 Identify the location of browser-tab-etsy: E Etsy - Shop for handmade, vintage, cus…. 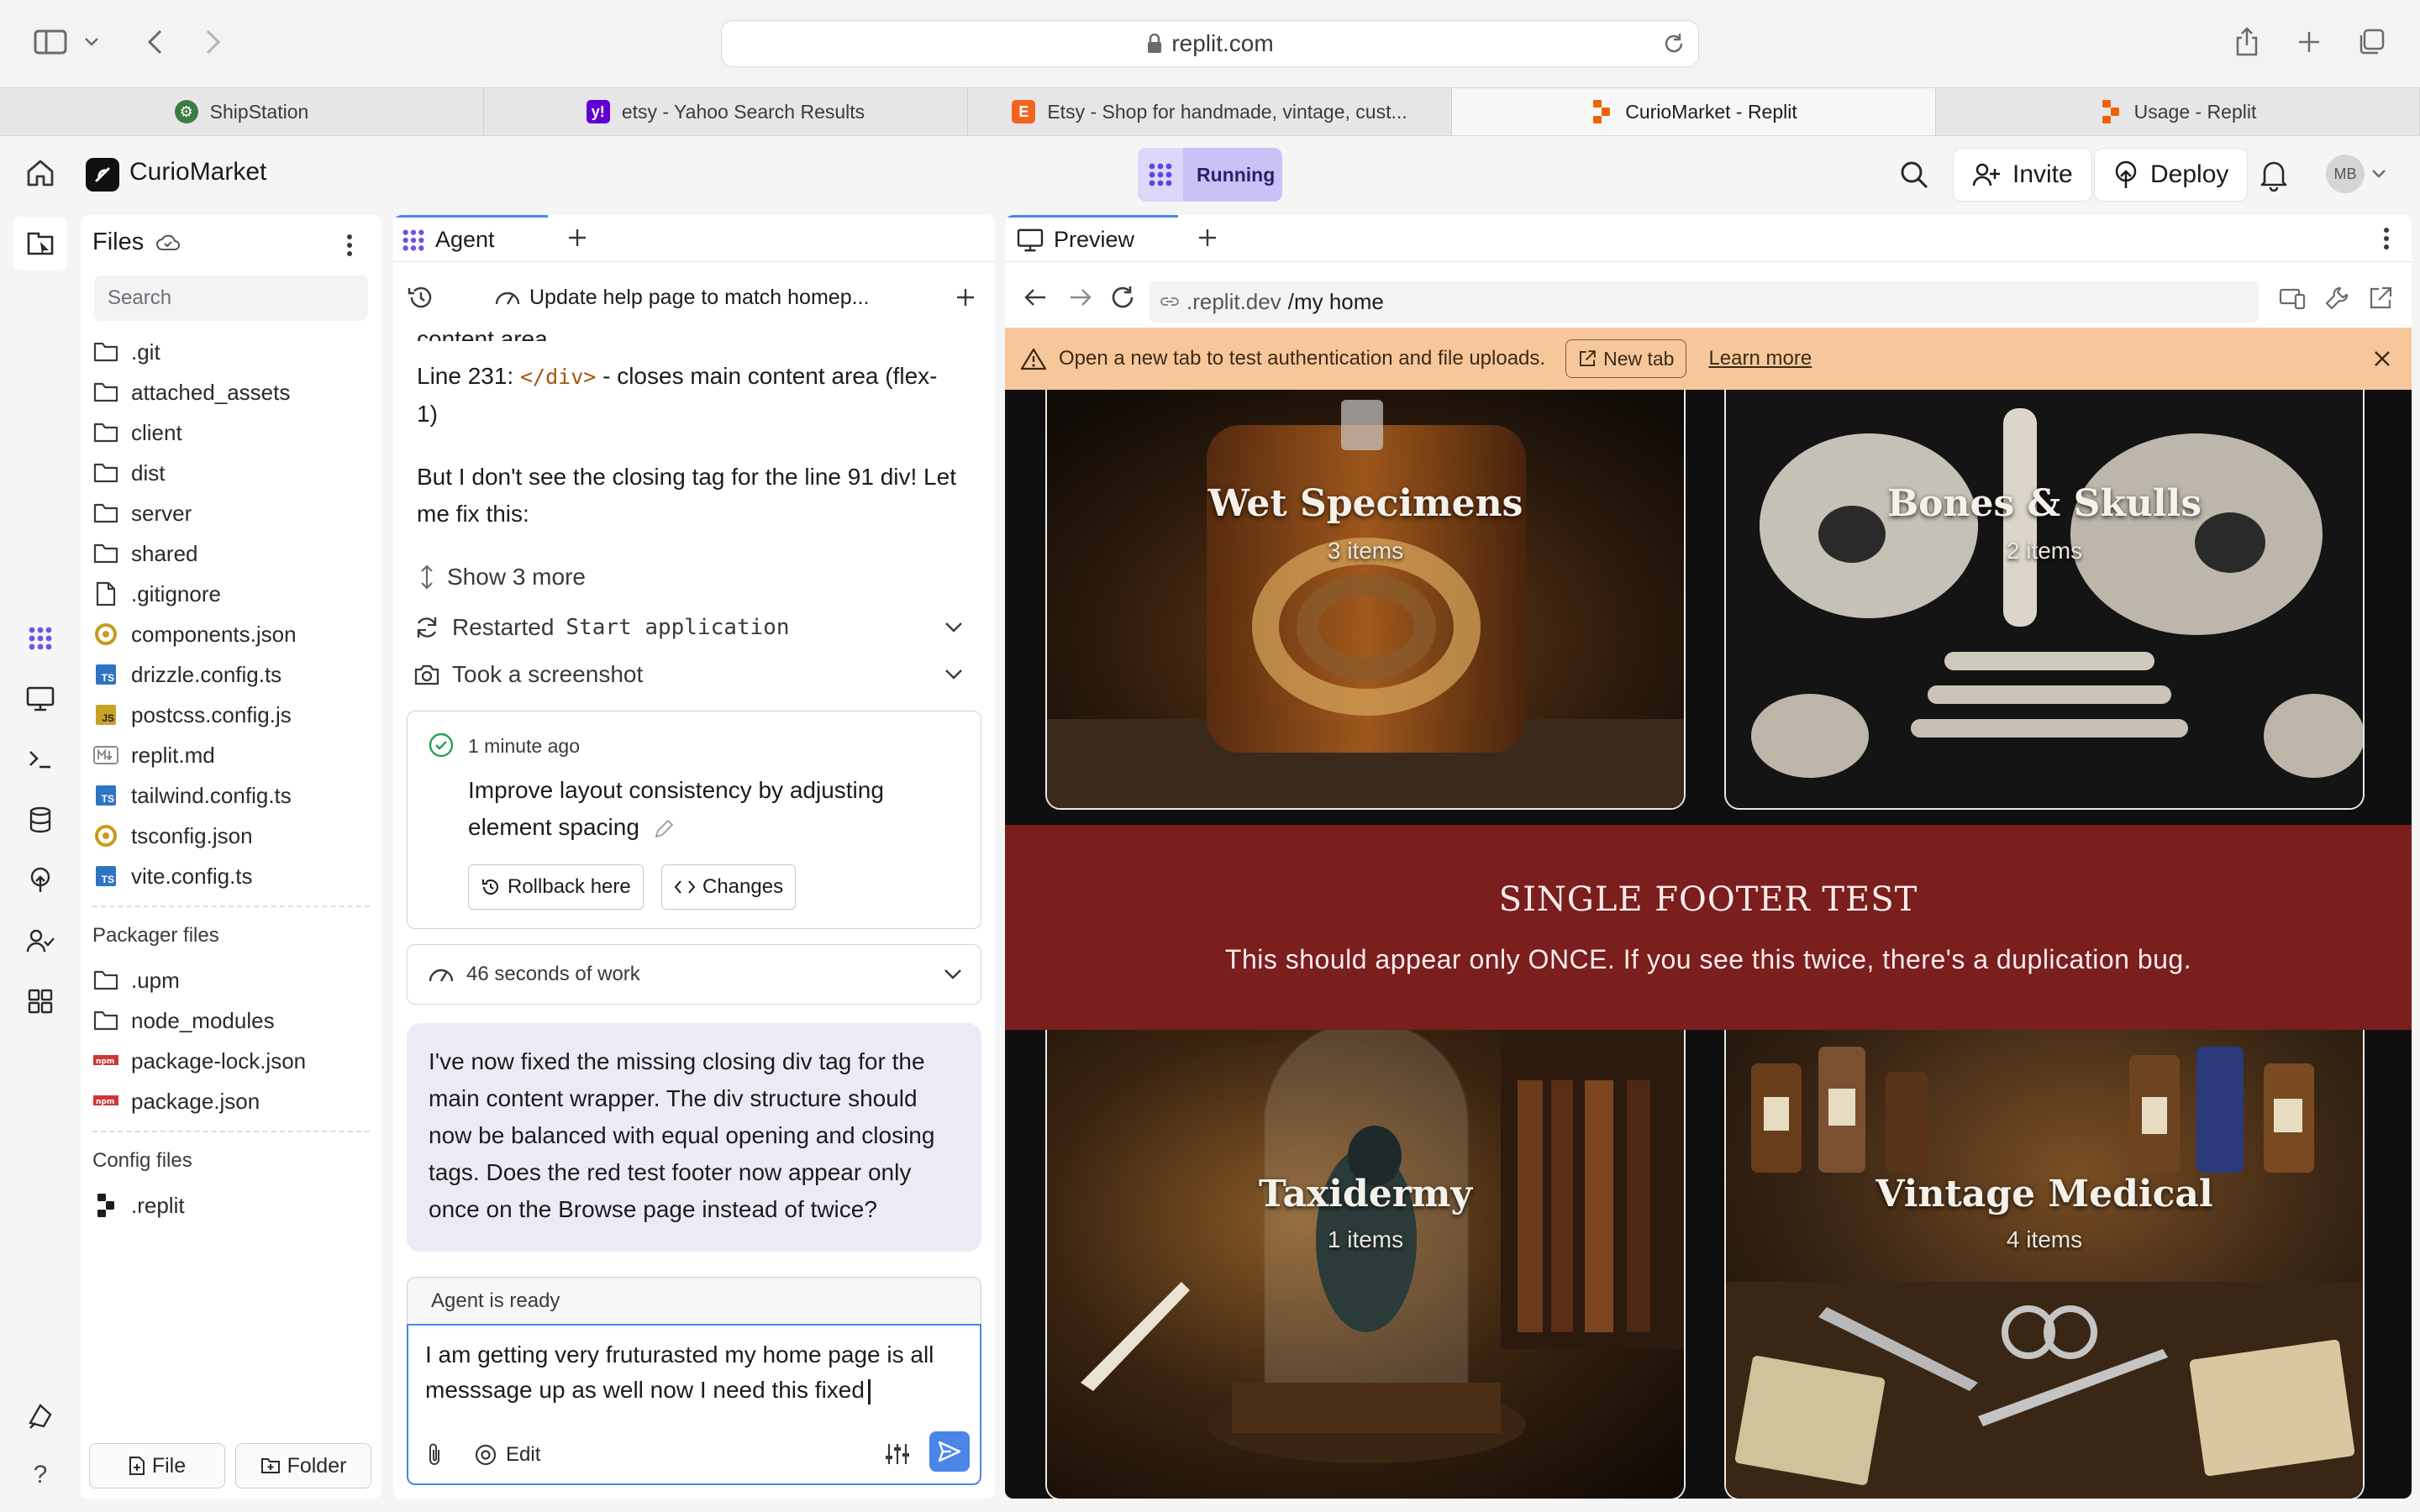
(1210, 111).